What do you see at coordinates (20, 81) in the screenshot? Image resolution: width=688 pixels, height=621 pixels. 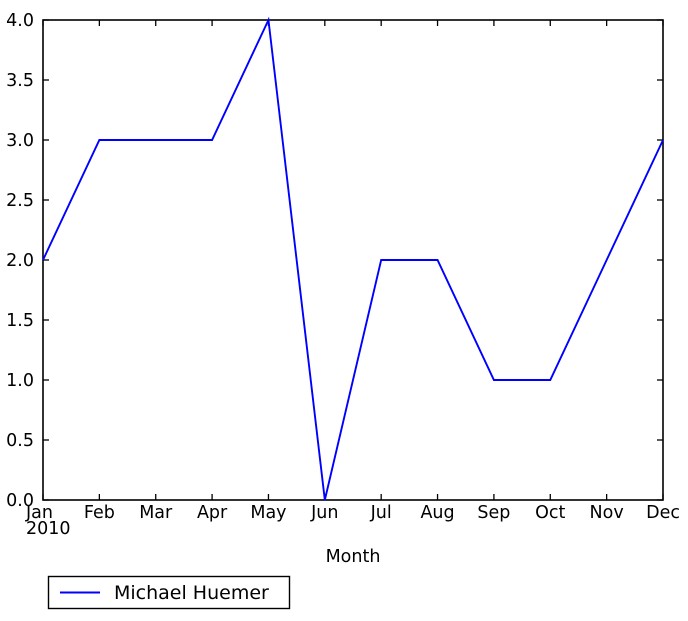 I see `y-tick-label: 3.5` at bounding box center [20, 81].